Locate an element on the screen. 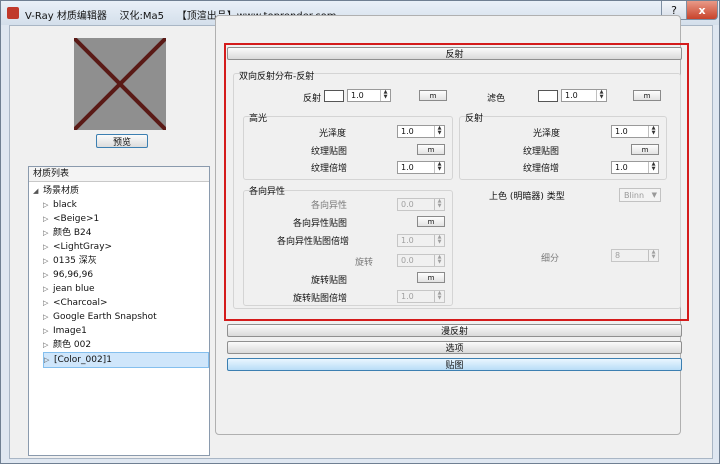  preview-button: 预览 is located at coordinates (122, 141).